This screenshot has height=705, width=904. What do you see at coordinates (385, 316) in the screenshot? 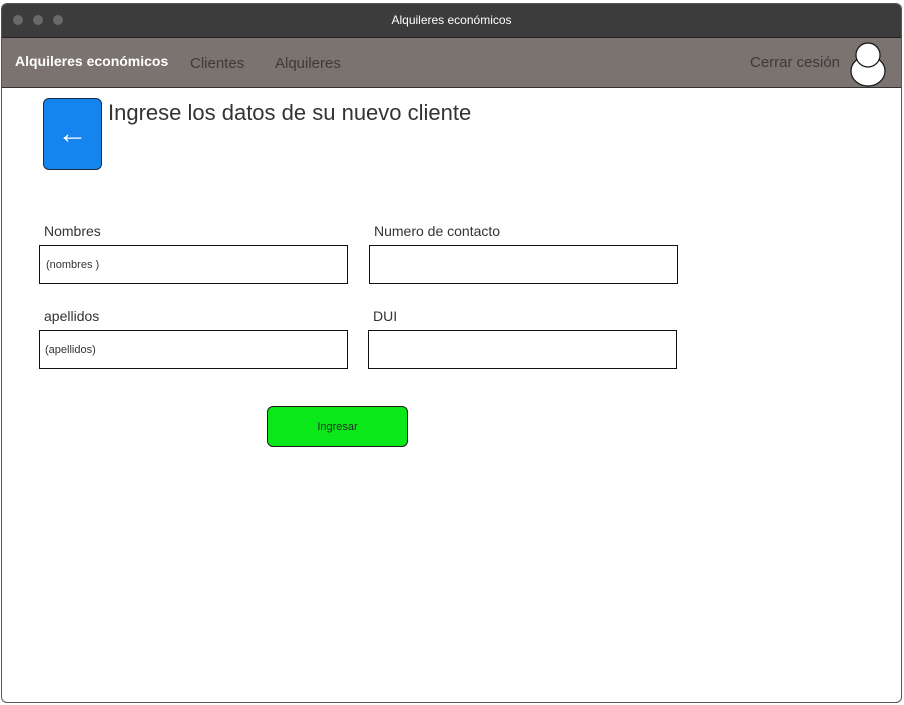
I see `dui-label: DUI` at bounding box center [385, 316].